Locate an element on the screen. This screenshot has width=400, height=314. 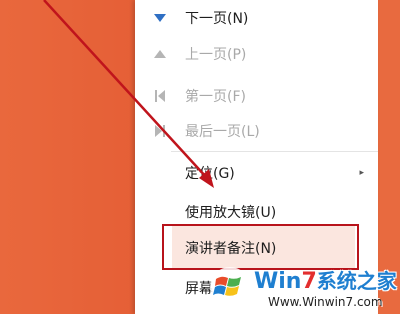
menu-item-label: 第一页(F) is located at coordinates (215, 97).